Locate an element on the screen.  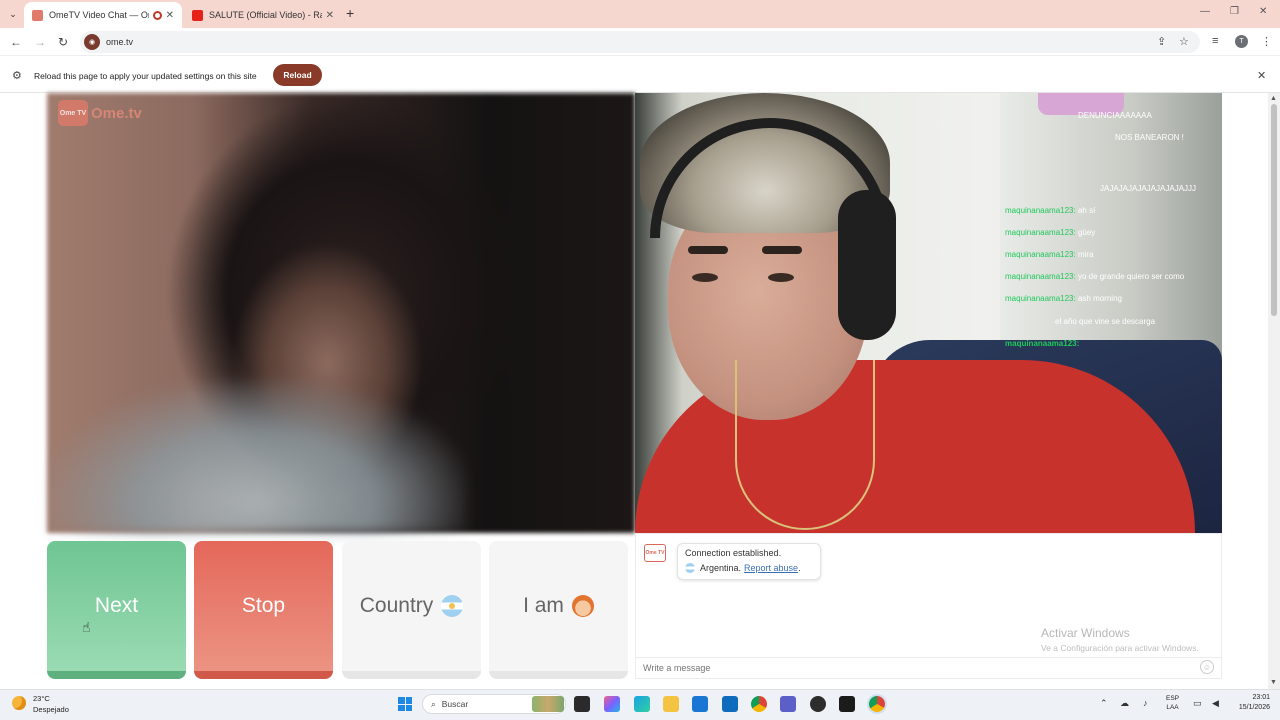
message-input is located at coordinates (928, 667).